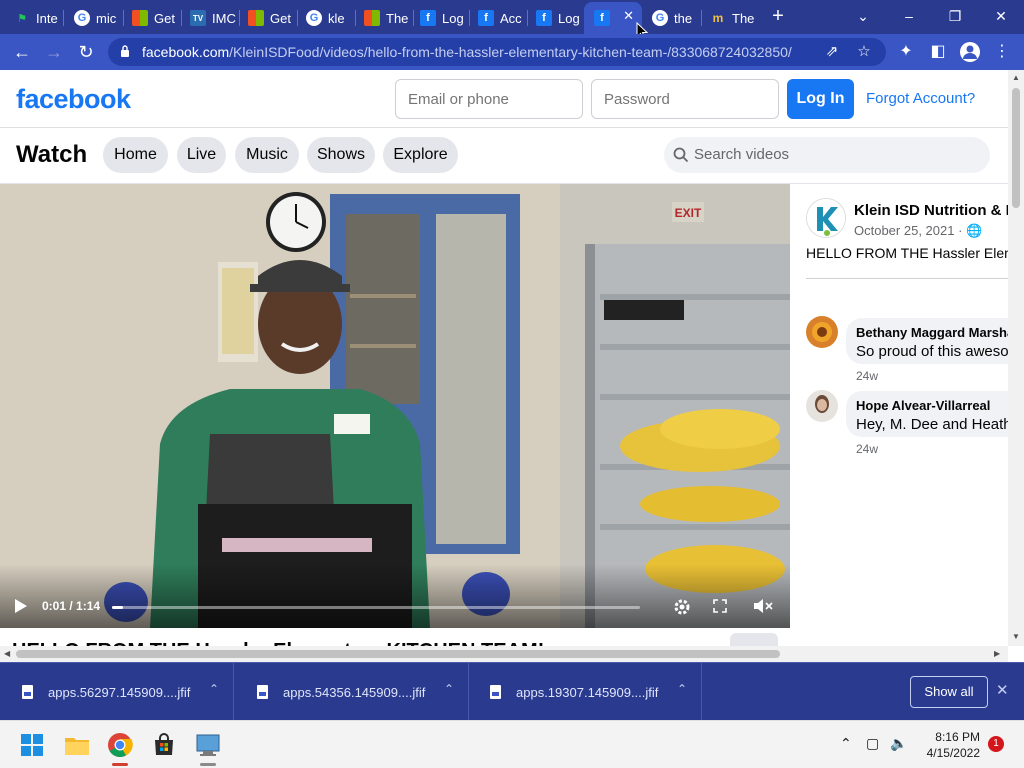  What do you see at coordinates (778, 16) in the screenshot?
I see `new-tab-button: +` at bounding box center [778, 16].